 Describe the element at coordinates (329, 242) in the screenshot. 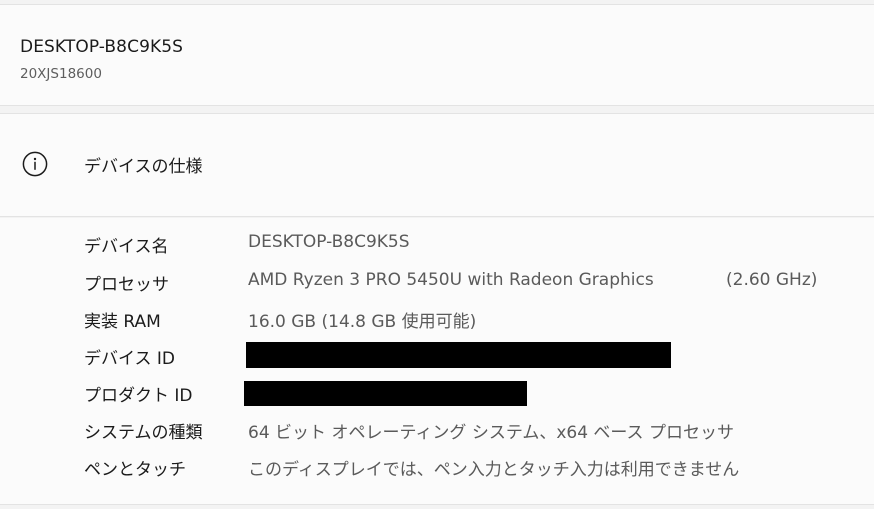

I see `spec-value: DESKTOP-B8C9K5S` at that location.